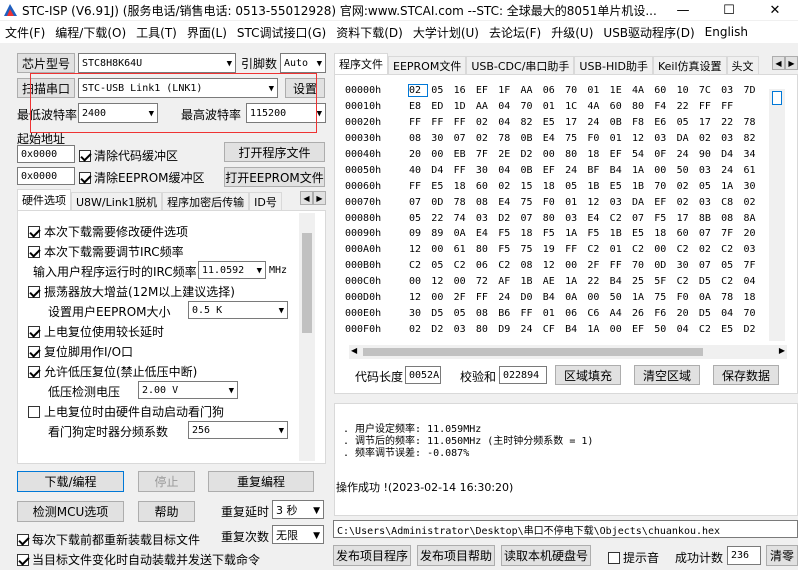  Describe the element at coordinates (96, 331) in the screenshot. I see `option-long-delay: 上电复位使用较长延时` at that location.